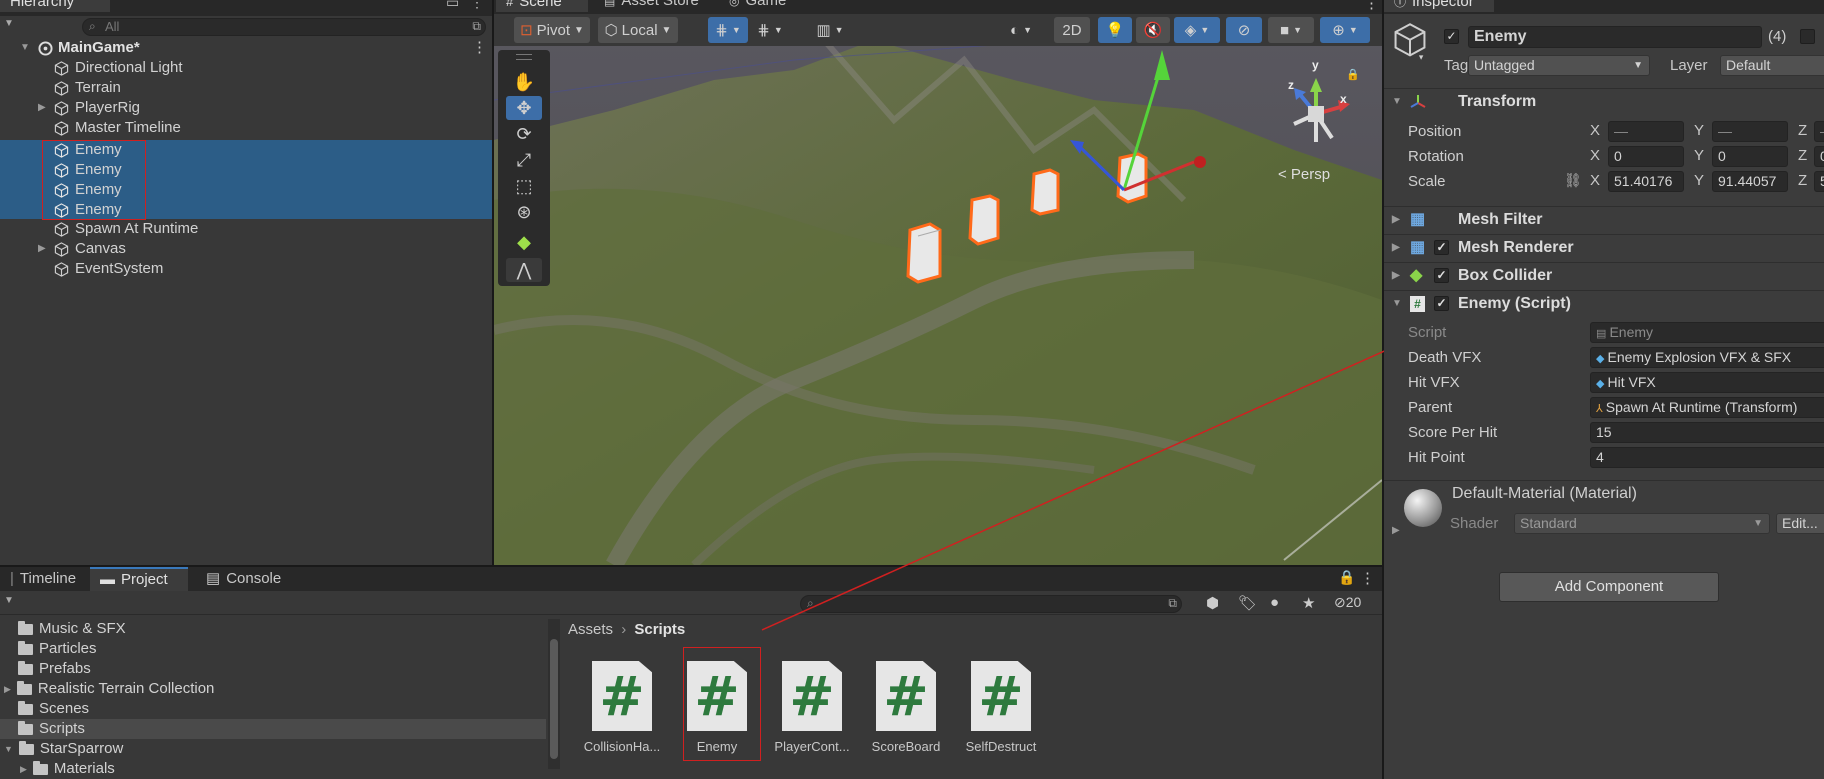 This screenshot has height=779, width=1824. Describe the element at coordinates (1247, 603) in the screenshot. I see `label-filter-icon: 🏷` at that location.